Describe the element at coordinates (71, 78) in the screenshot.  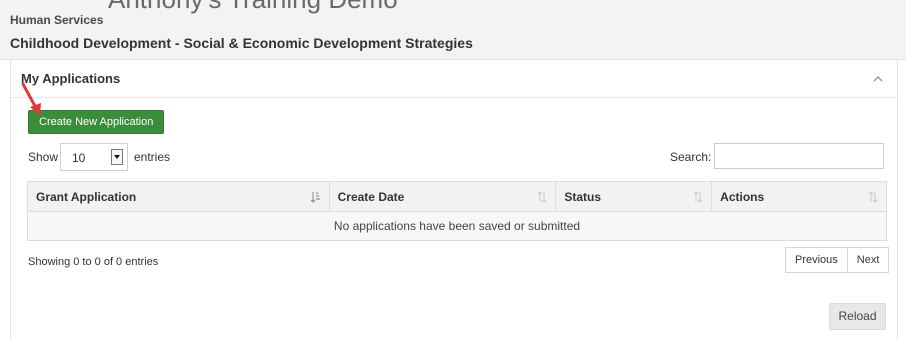
I see `panel-title: My Applications` at that location.